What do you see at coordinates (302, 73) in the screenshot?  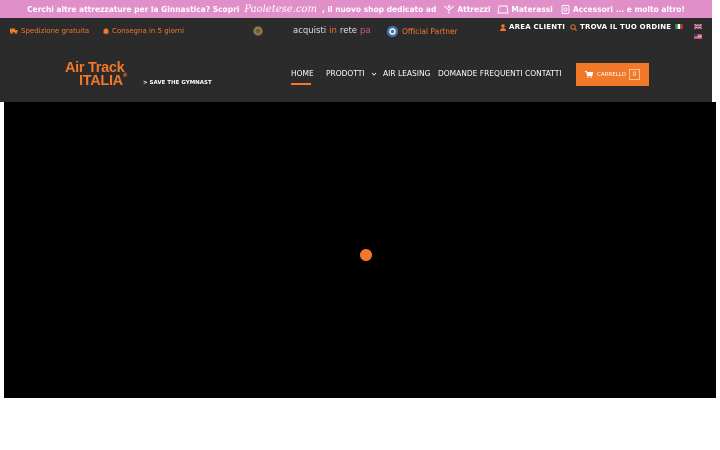 I see `nav-home: HOME` at bounding box center [302, 73].